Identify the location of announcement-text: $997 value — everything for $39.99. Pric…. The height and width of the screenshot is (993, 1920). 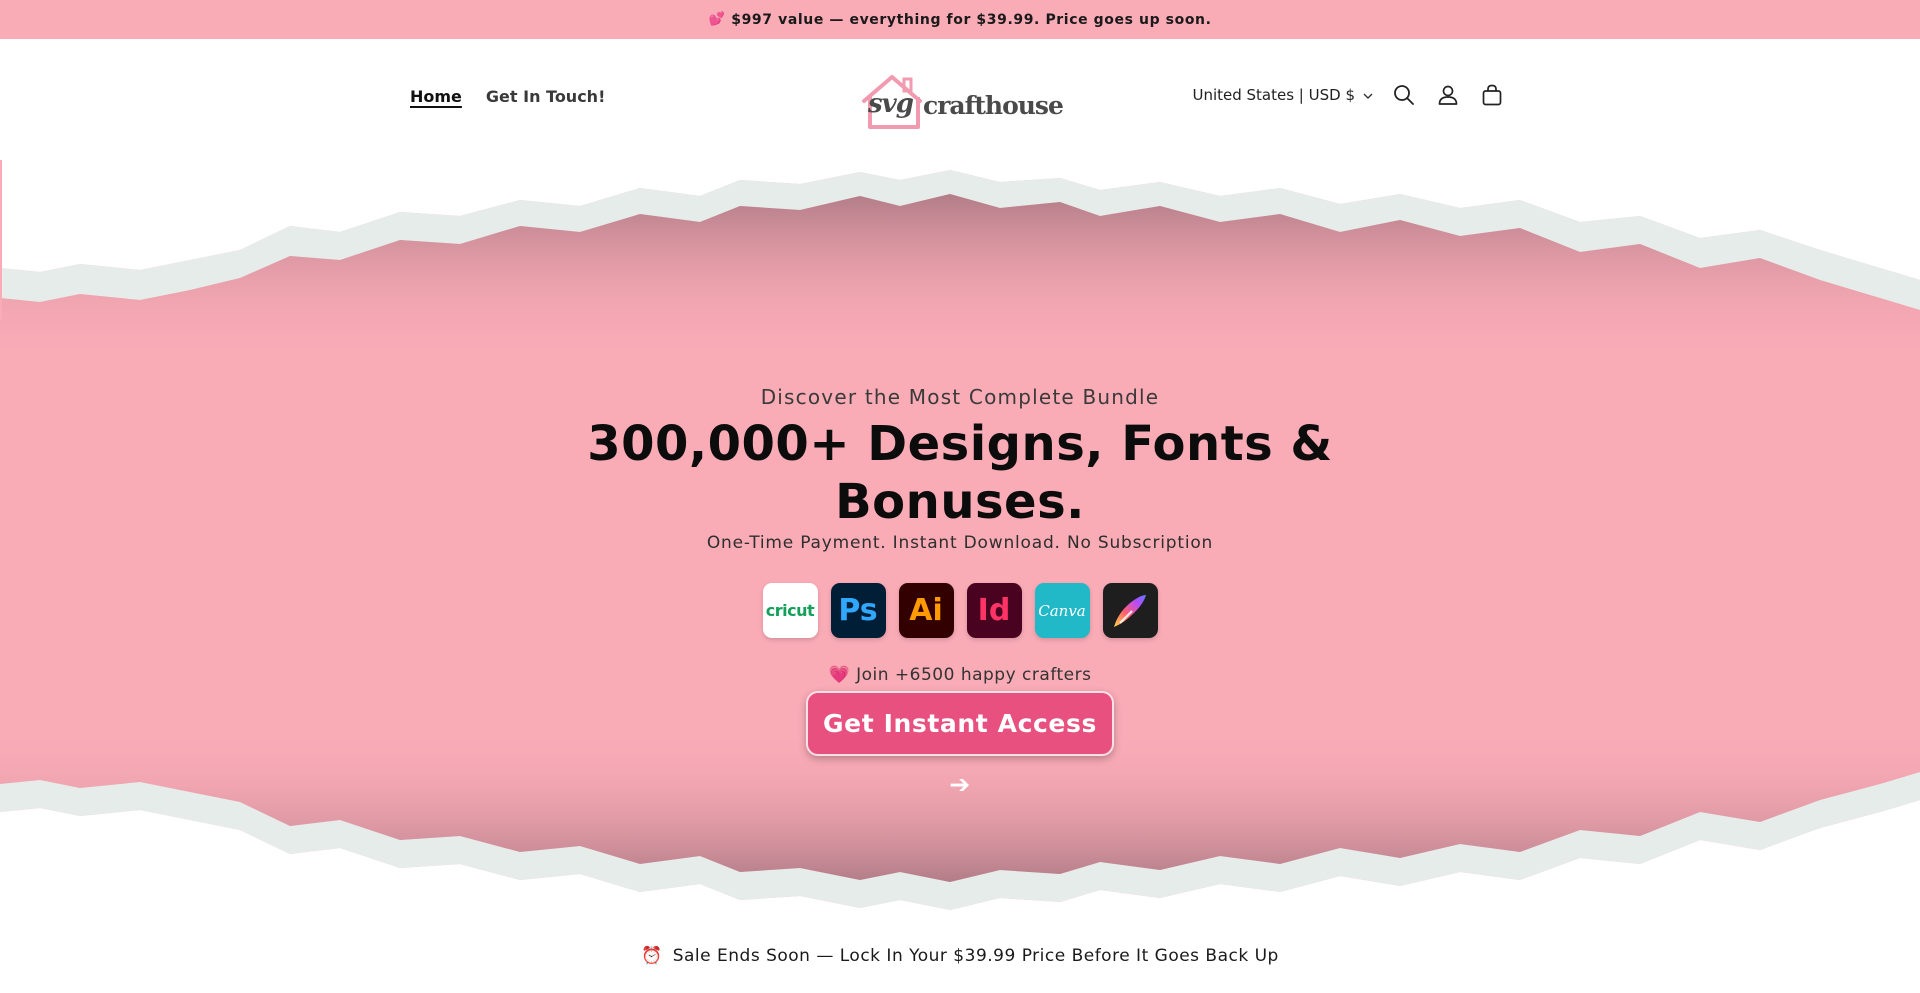
(971, 19).